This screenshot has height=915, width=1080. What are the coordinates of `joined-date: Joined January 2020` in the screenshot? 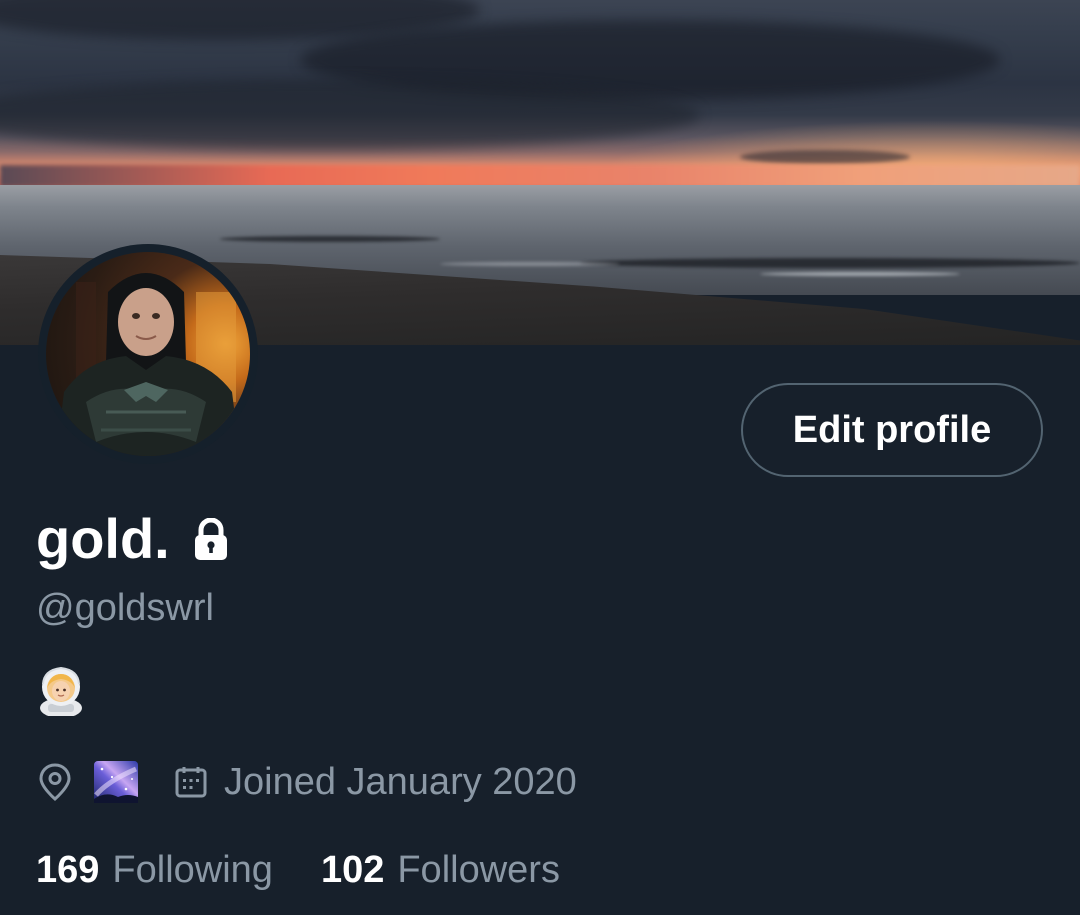 It's located at (400, 782).